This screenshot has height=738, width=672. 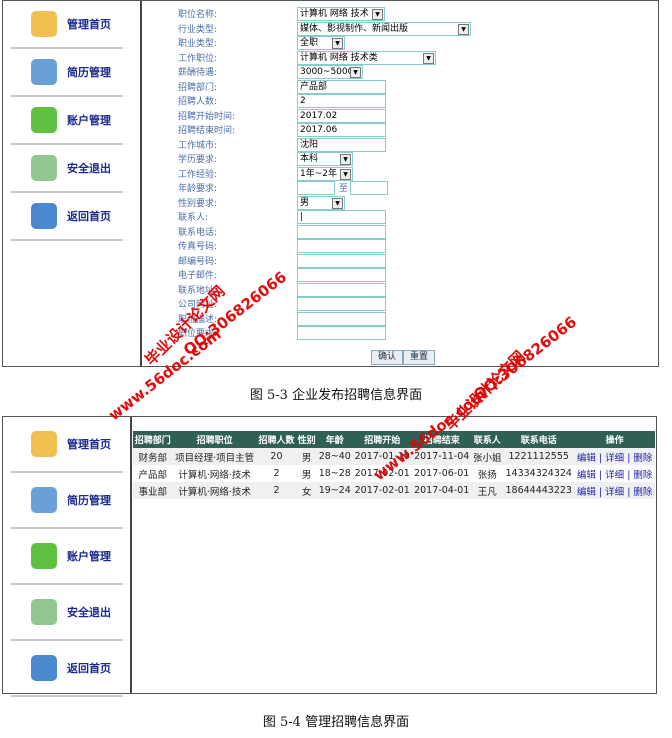 What do you see at coordinates (341, 217) in the screenshot?
I see `field-input: |` at bounding box center [341, 217].